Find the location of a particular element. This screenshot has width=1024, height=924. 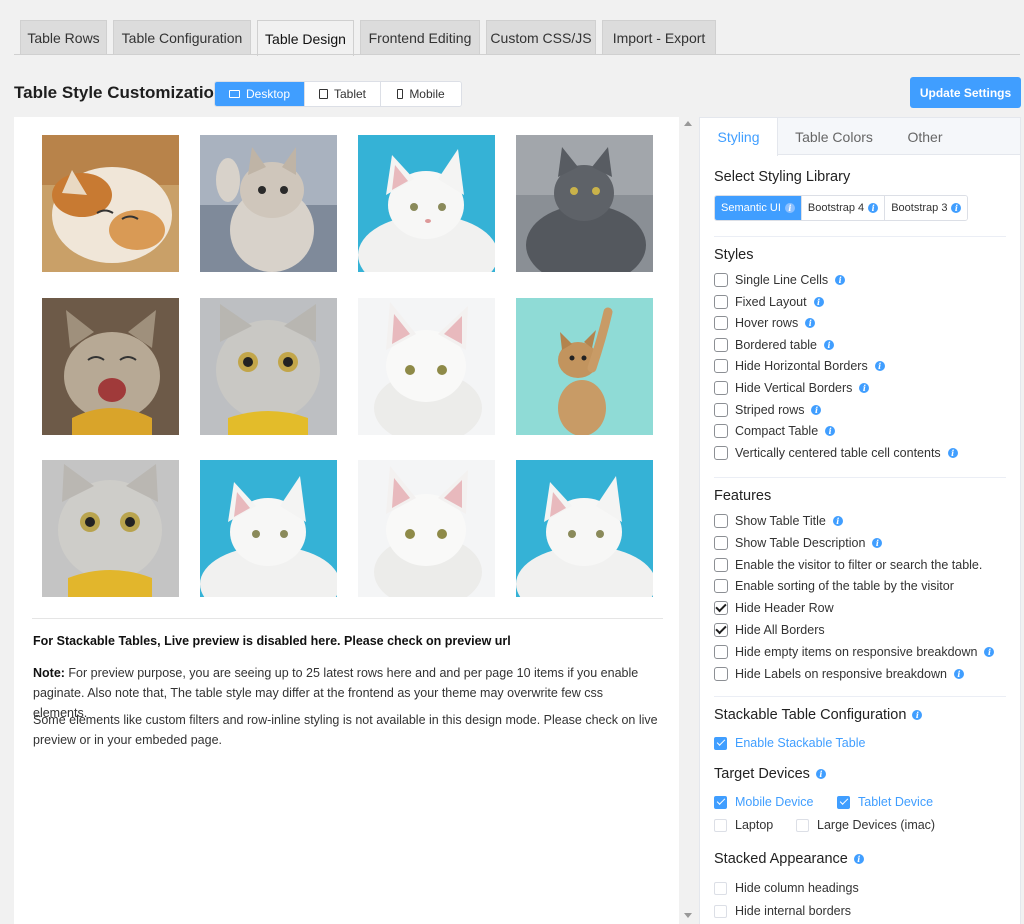

option-label: Bordered table is located at coordinates (776, 344).